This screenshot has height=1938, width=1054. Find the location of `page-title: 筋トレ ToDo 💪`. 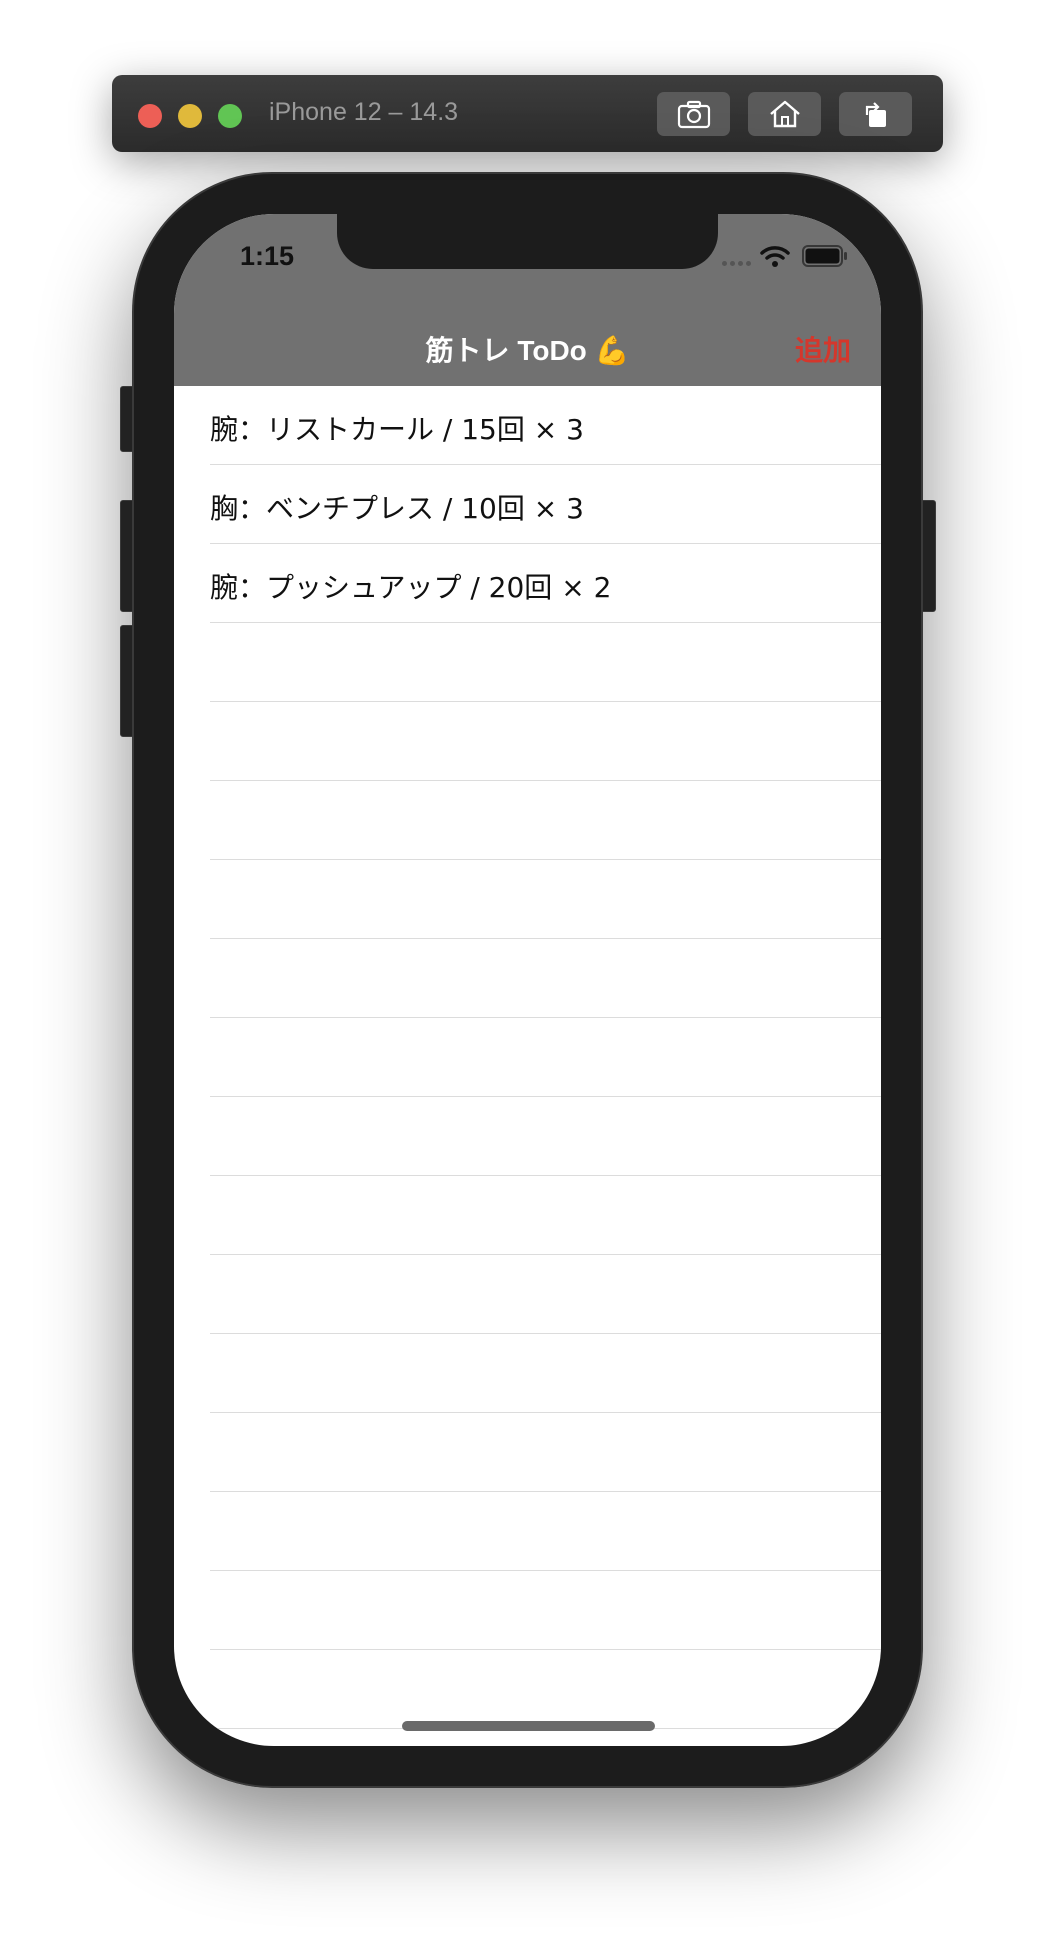

page-title: 筋トレ ToDo 💪 is located at coordinates (527, 350).